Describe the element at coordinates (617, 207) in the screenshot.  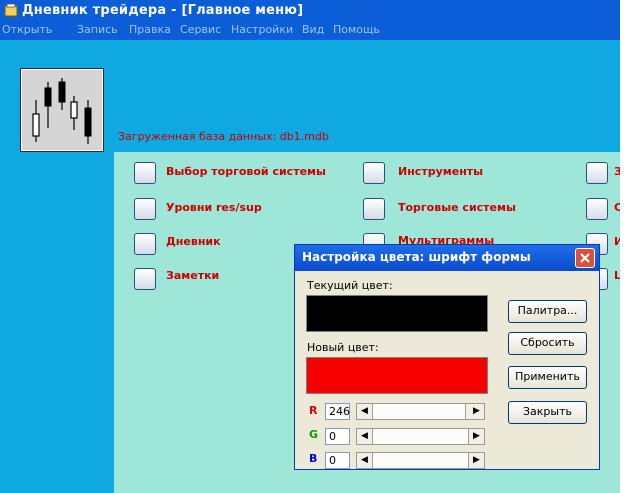
I see `col3-label-2: С` at that location.